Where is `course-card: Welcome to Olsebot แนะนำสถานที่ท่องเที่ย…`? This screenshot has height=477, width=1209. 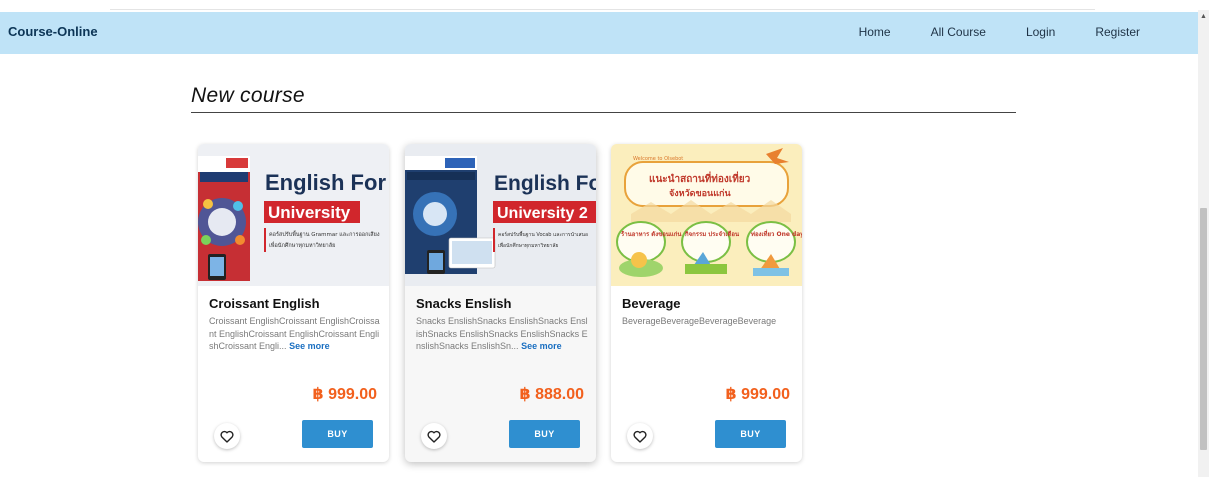 course-card: Welcome to Olsebot แนะนำสถานที่ท่องเที่ย… is located at coordinates (706, 303).